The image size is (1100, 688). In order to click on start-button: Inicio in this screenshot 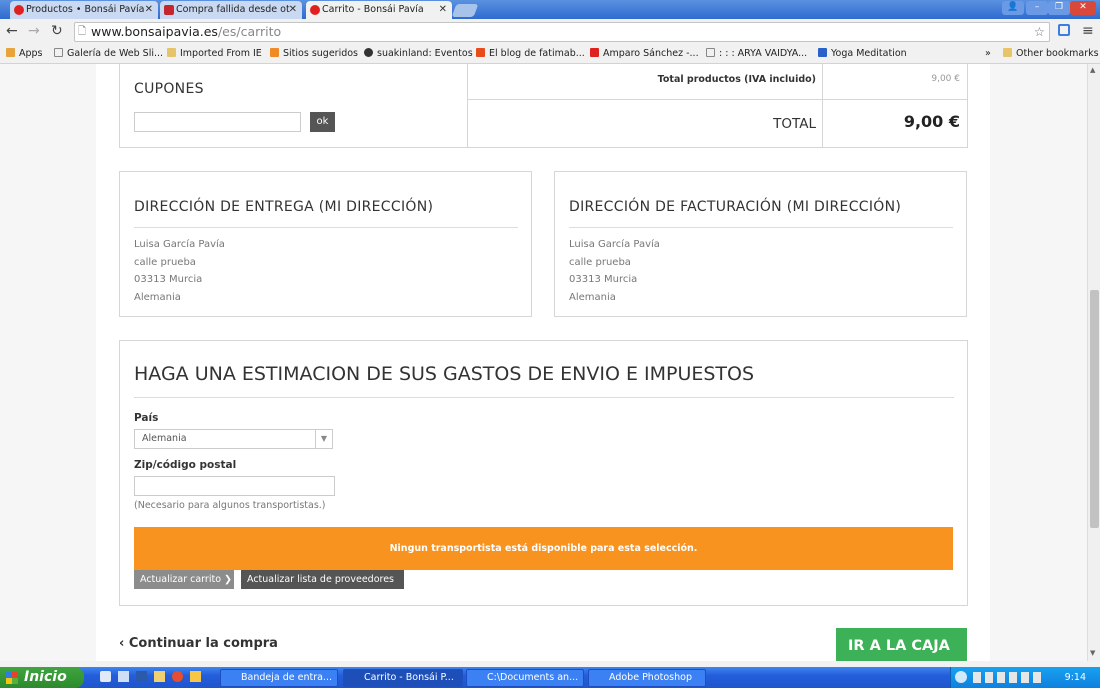, I will do `click(42, 677)`.